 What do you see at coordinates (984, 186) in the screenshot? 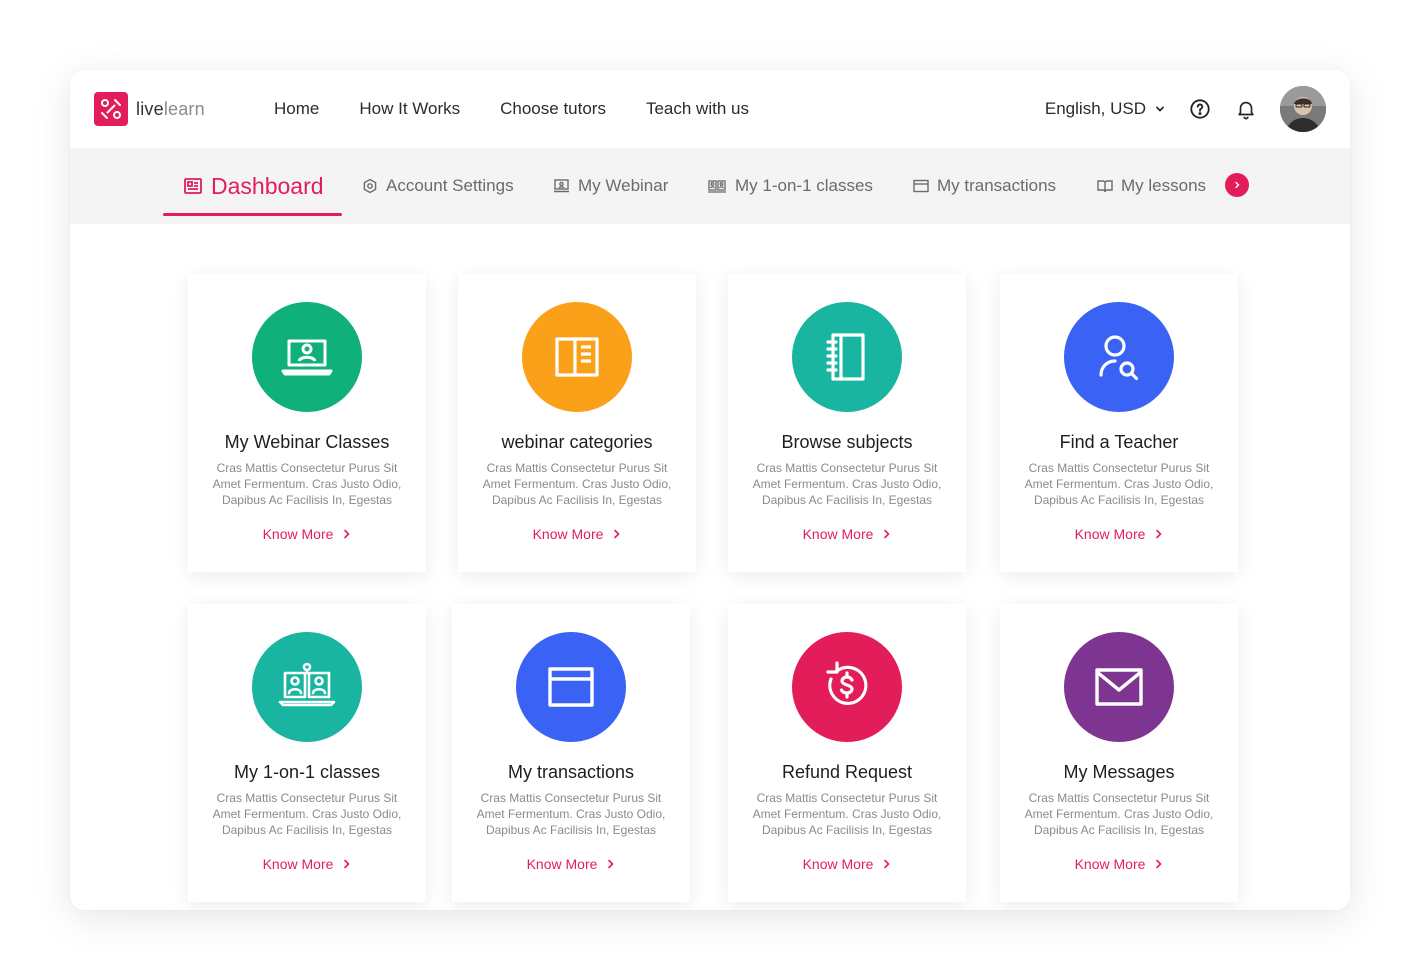
I see `tab-my-transactions: My transactions` at bounding box center [984, 186].